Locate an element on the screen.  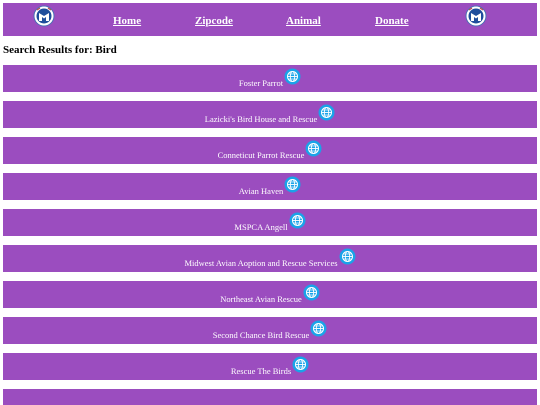
nav-animal-link: Animal is located at coordinates (303, 21).